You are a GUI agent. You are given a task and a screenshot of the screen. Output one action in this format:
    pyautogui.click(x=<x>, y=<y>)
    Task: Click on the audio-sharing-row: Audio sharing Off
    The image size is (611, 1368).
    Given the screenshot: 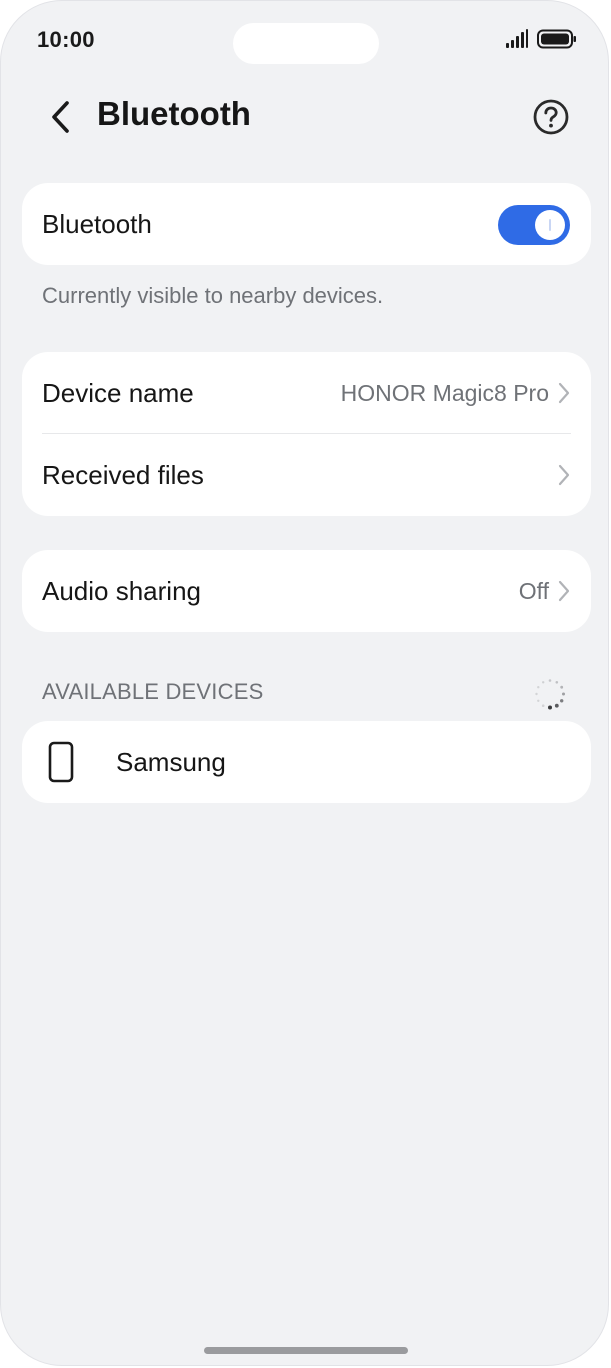 What is the action you would take?
    pyautogui.click(x=306, y=591)
    